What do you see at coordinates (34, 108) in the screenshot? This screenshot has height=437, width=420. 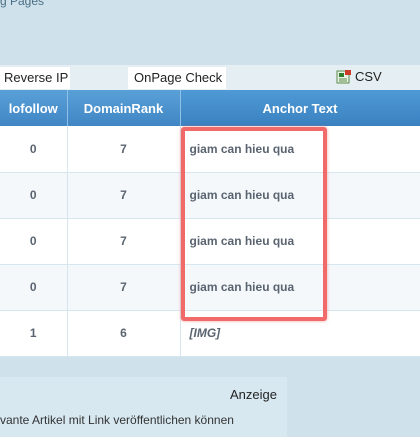 I see `column-header-nofollow: lofollow` at bounding box center [34, 108].